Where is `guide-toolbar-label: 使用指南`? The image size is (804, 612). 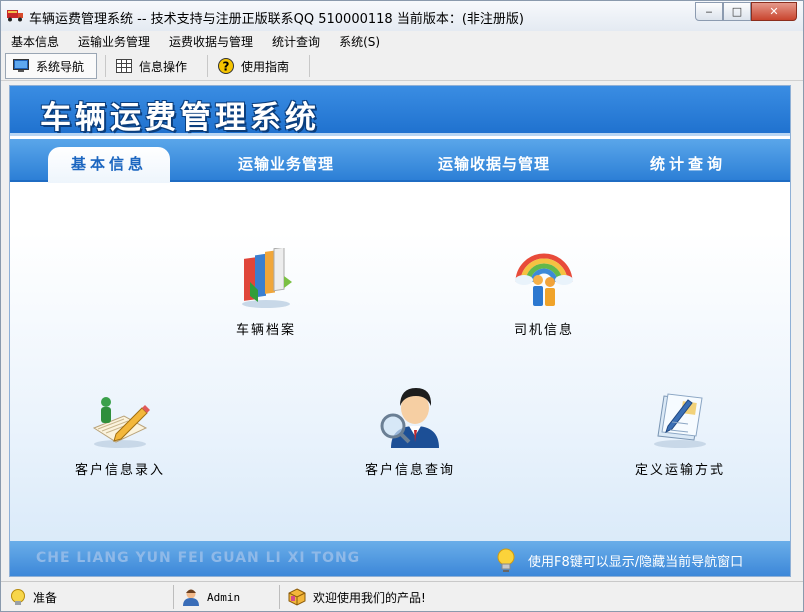
guide-toolbar-label: 使用指南 is located at coordinates (265, 66).